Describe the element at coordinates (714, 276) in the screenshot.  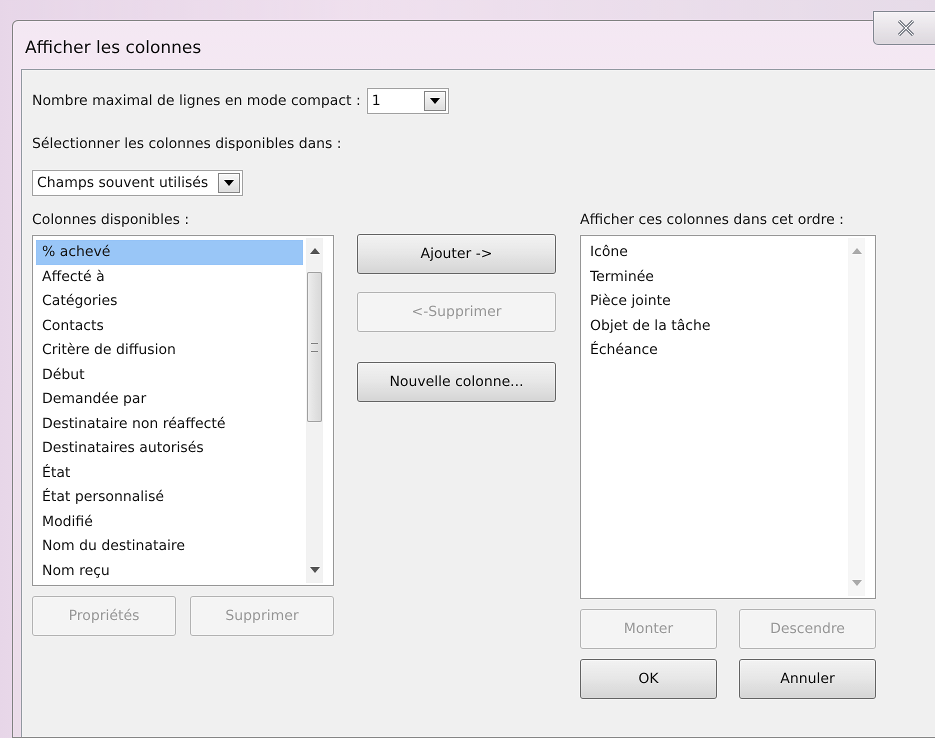
I see `list-item: Terminée` at that location.